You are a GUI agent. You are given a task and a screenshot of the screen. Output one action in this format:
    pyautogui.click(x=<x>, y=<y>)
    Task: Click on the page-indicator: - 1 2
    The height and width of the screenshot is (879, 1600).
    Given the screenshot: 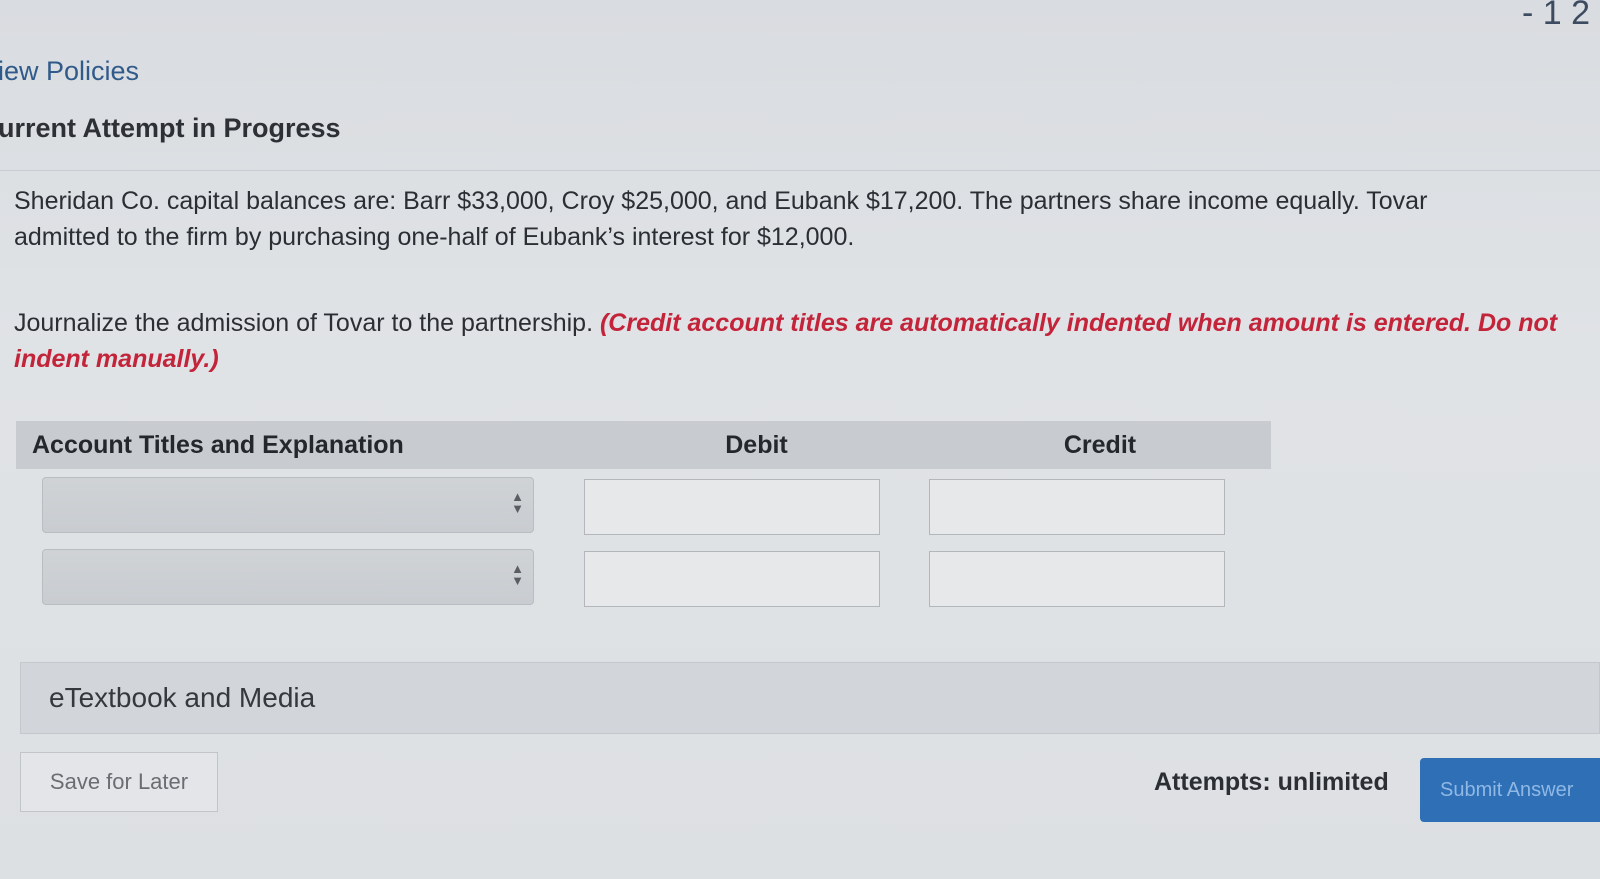 What is the action you would take?
    pyautogui.click(x=1555, y=16)
    